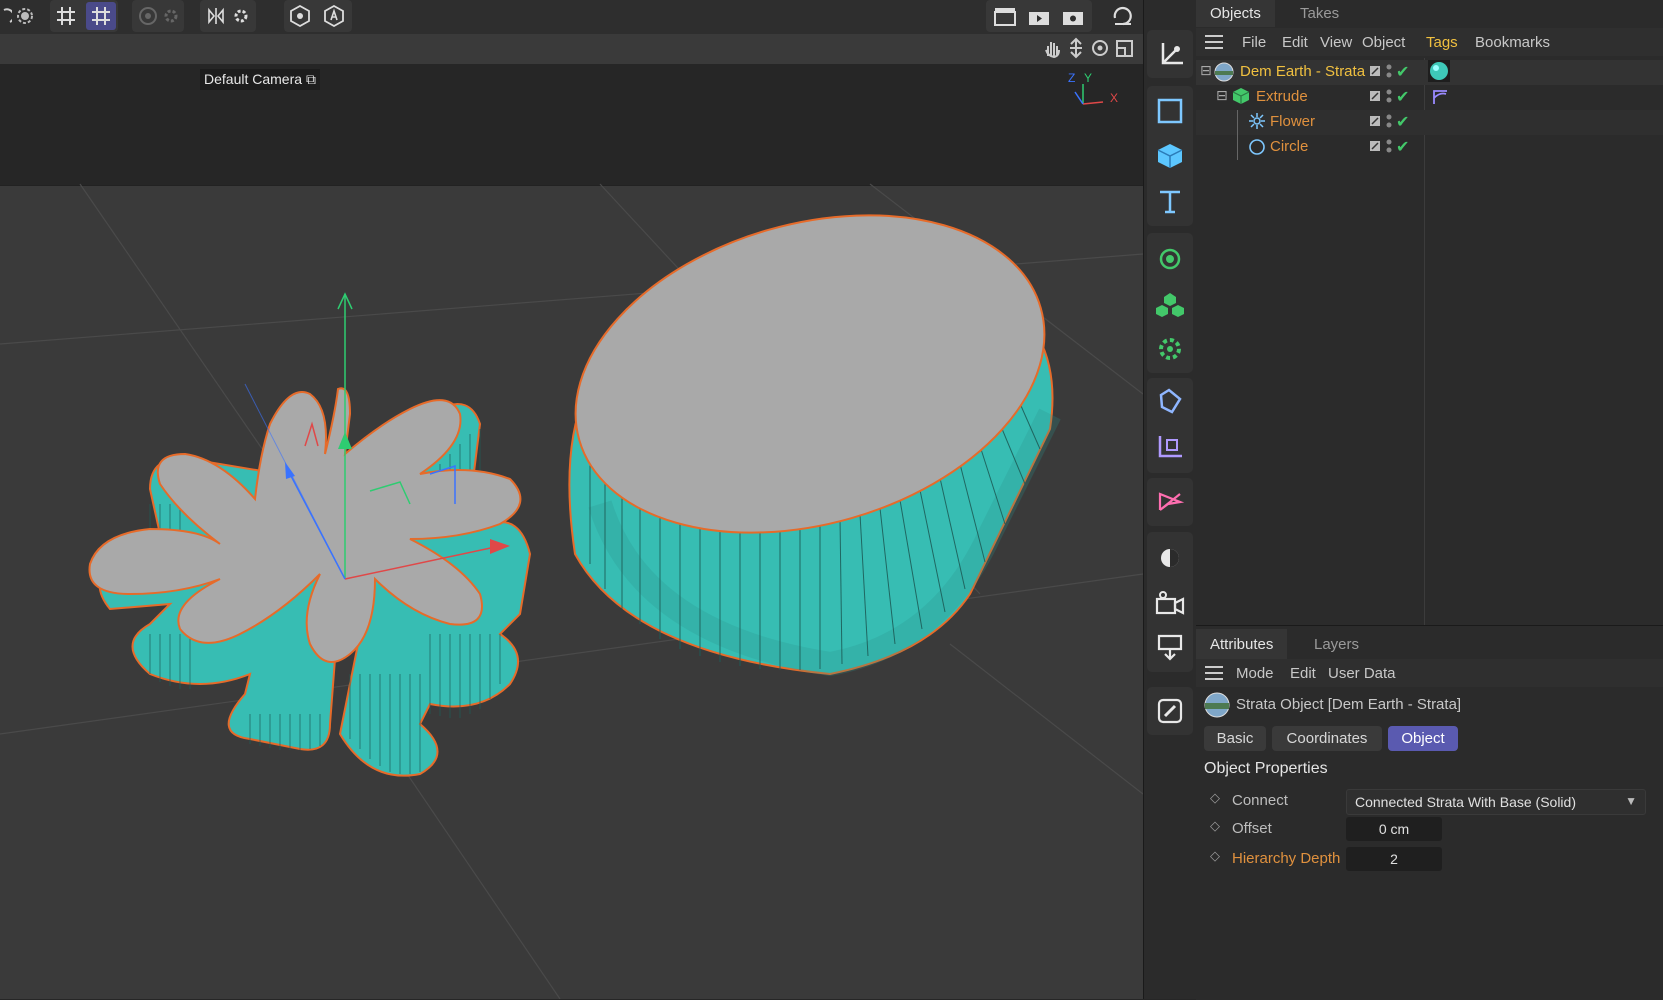  What do you see at coordinates (1631, 801) in the screenshot?
I see `chevron-down-icon: ▼` at bounding box center [1631, 801].